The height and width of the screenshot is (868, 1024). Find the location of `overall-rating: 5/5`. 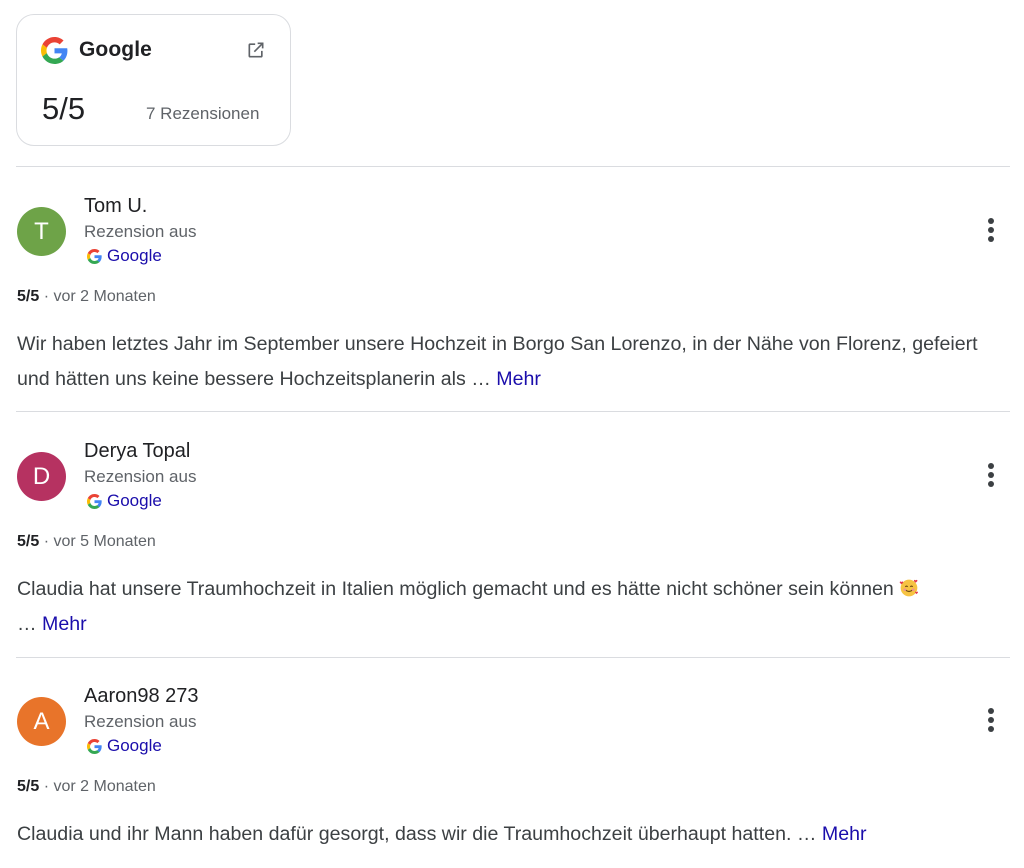

overall-rating: 5/5 is located at coordinates (64, 108).